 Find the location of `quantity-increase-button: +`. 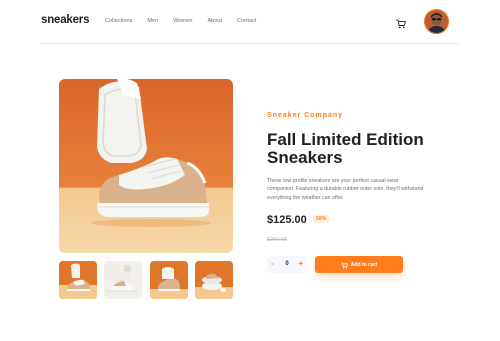

quantity-increase-button: + is located at coordinates (300, 263).